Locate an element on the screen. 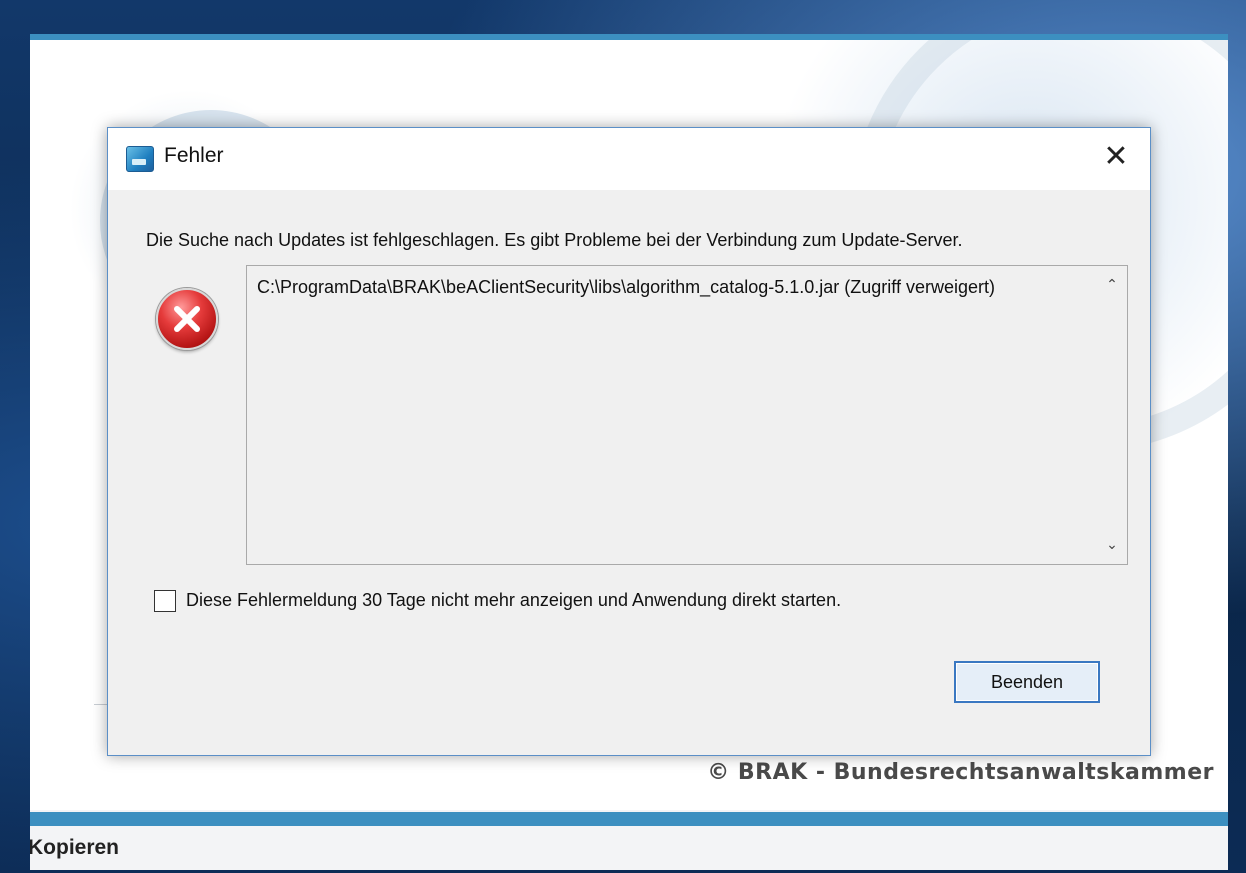  details-scrollbar: ⌃ ⌄ is located at coordinates (1112, 415).